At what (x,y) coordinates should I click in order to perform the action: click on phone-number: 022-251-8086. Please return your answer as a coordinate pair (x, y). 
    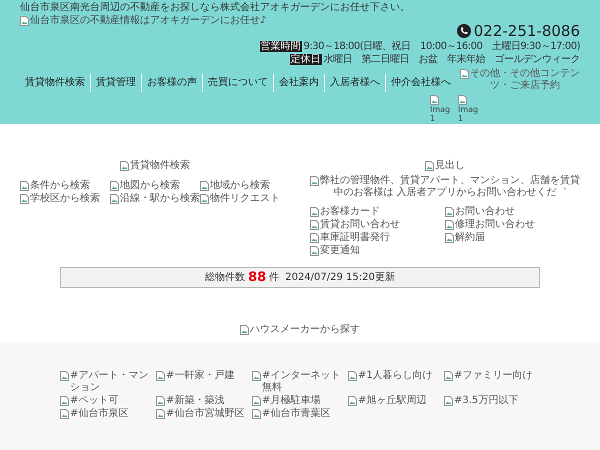
    Looking at the image, I should click on (527, 31).